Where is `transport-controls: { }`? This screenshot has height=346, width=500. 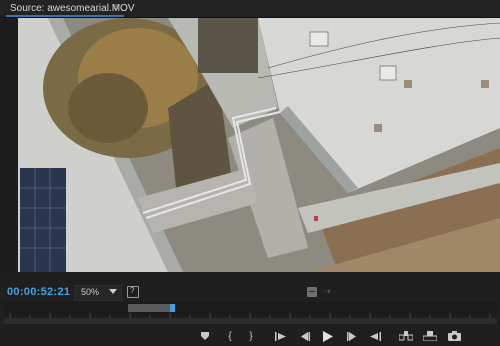 transport-controls: { } is located at coordinates (250, 336).